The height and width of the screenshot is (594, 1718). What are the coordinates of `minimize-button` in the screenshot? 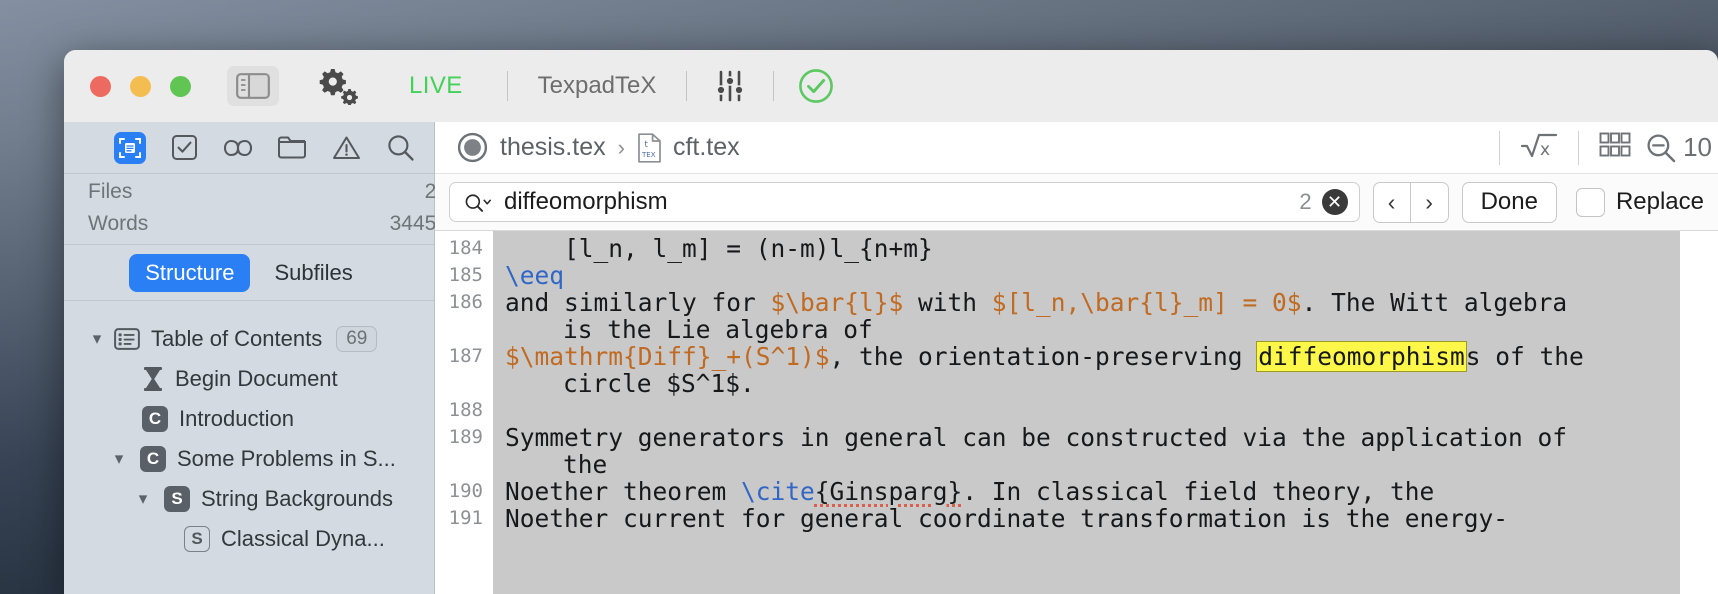 It's located at (140, 86).